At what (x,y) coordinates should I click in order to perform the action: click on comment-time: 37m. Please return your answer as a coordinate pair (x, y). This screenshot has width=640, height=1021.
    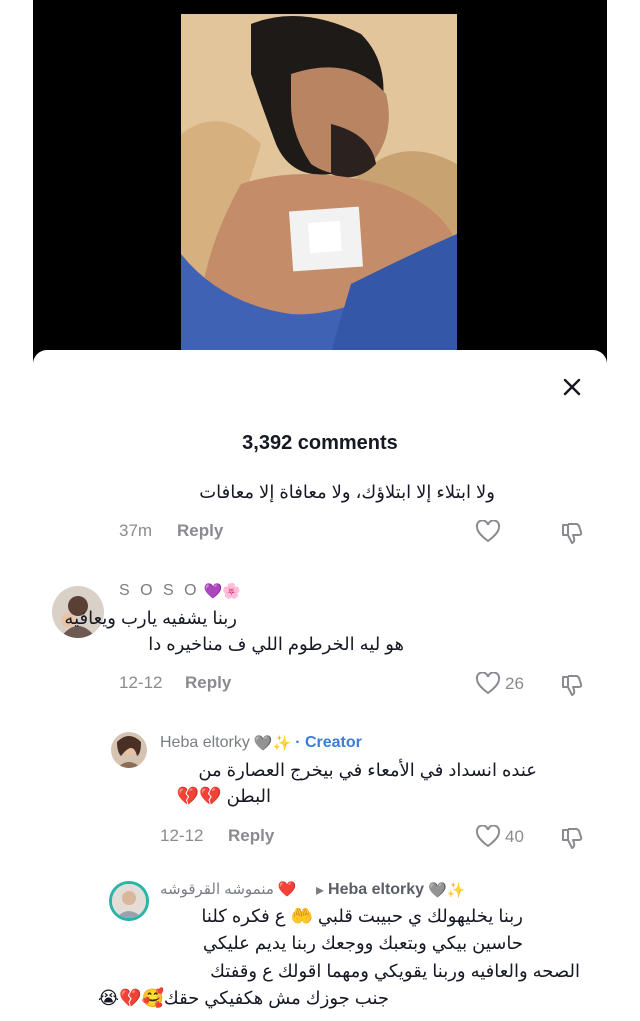
    Looking at the image, I should click on (136, 530).